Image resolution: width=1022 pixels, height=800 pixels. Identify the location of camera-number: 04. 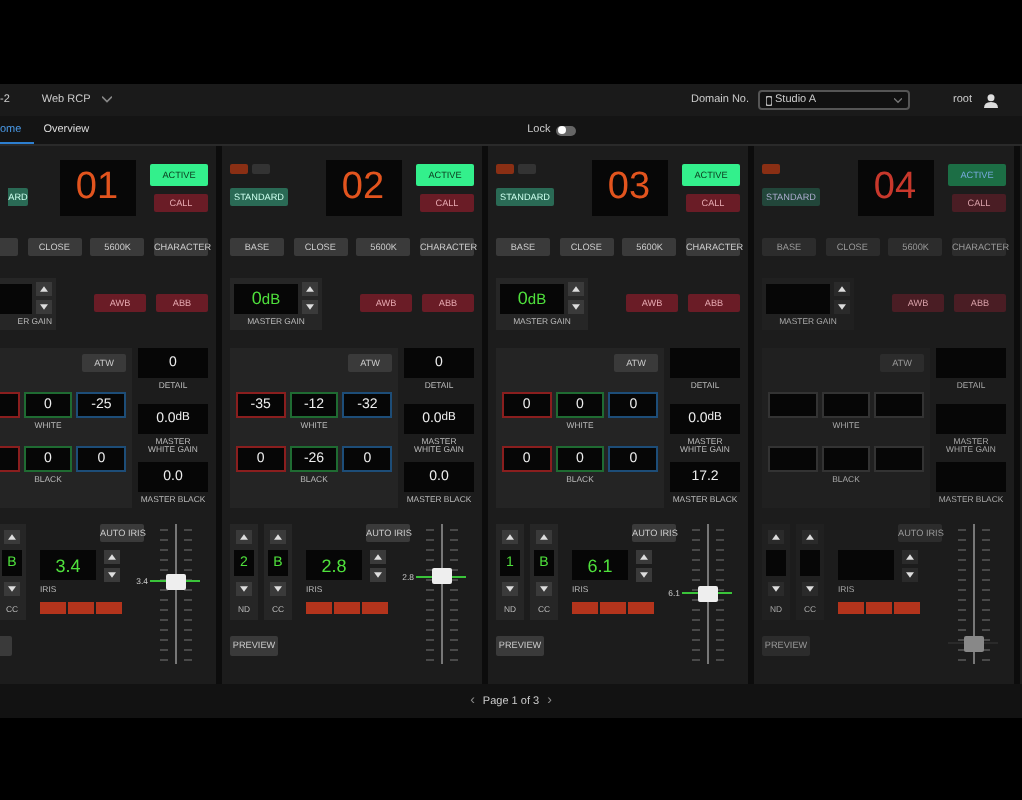
(895, 188).